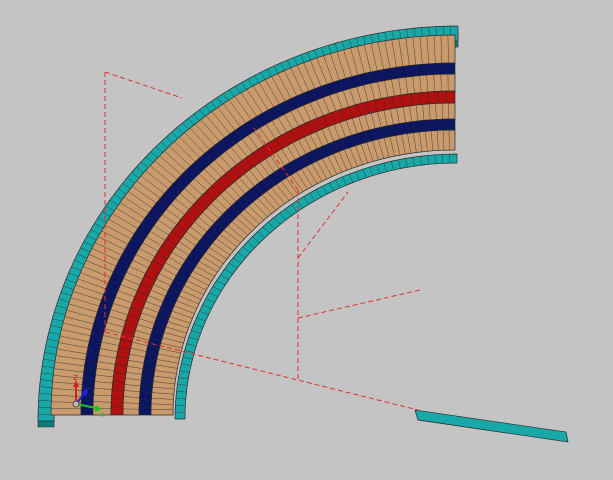 Image resolution: width=613 pixels, height=480 pixels. What do you see at coordinates (87, 391) in the screenshot?
I see `y-axis-label: Y` at bounding box center [87, 391].